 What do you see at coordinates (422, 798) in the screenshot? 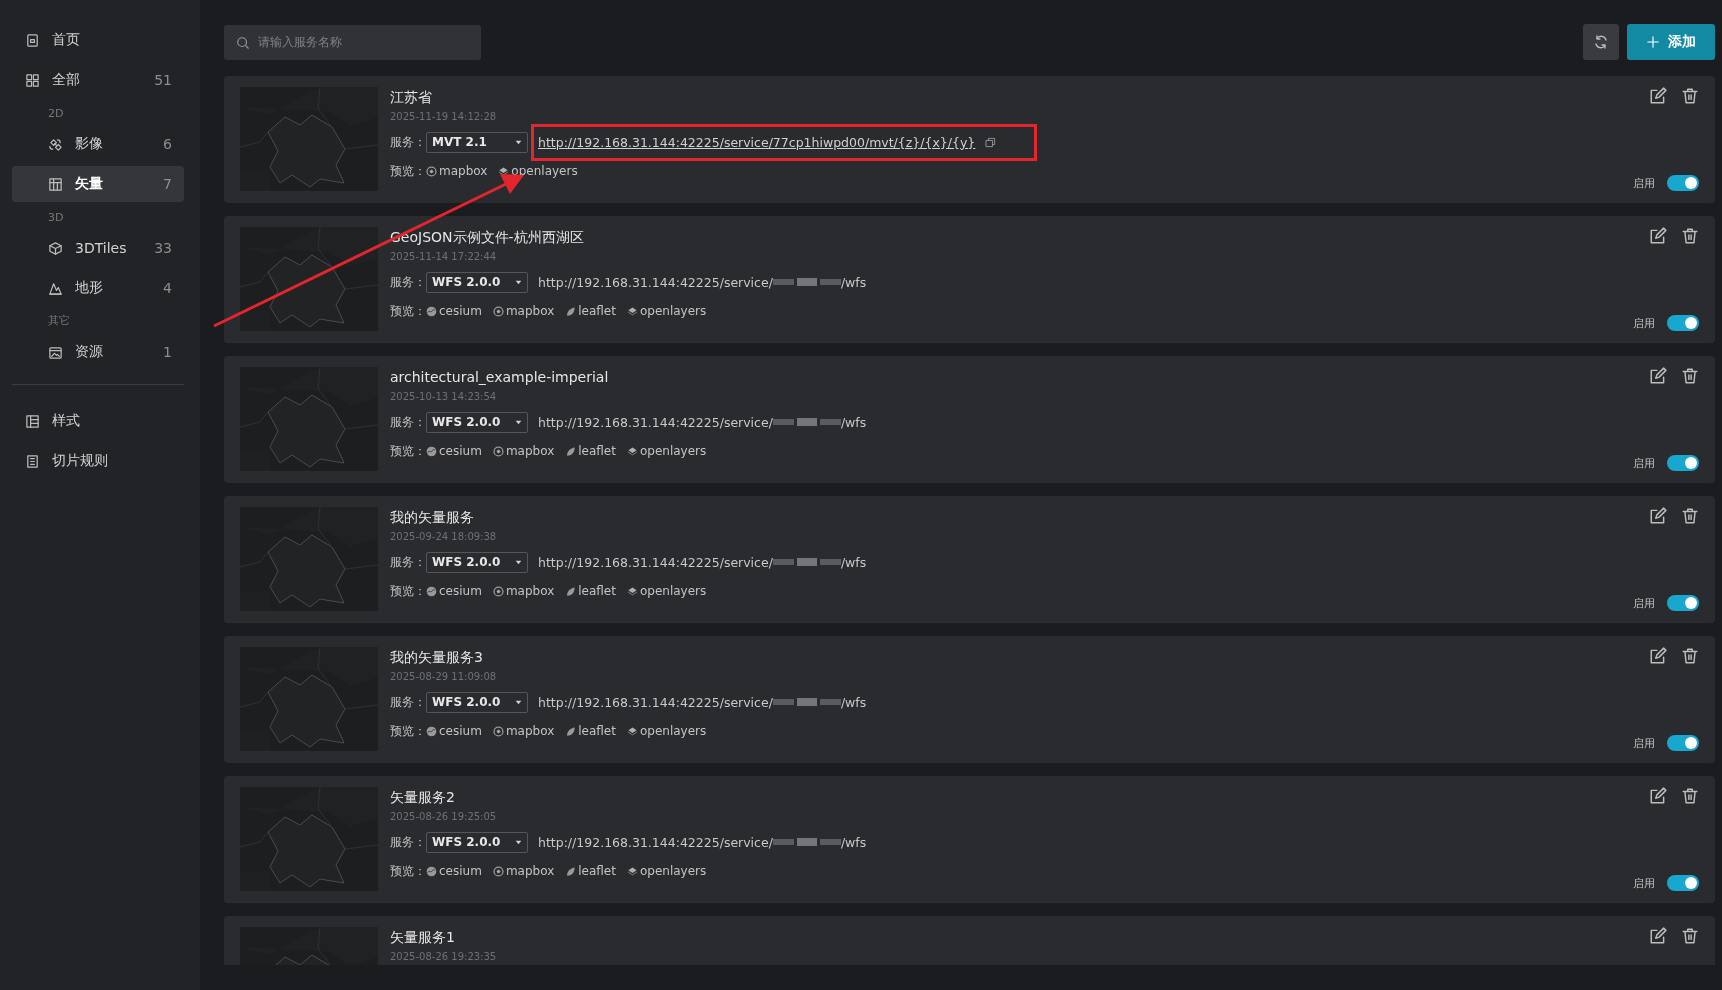
I see `service-title: 矢量服务2` at bounding box center [422, 798].